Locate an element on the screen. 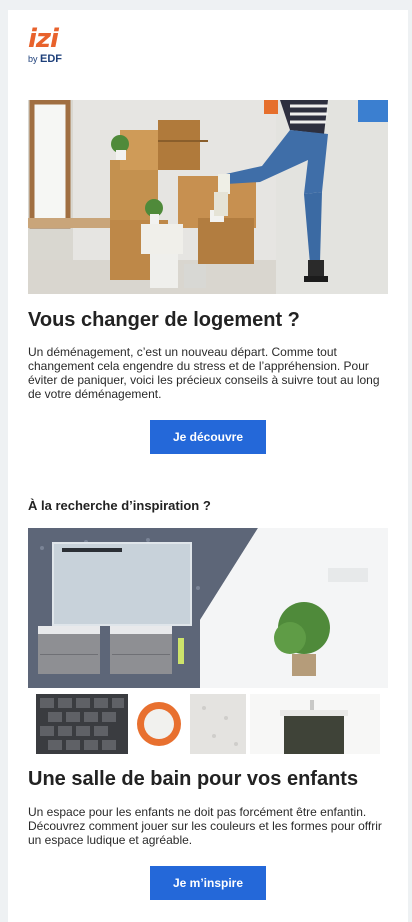  by-text: by is located at coordinates (33, 59).